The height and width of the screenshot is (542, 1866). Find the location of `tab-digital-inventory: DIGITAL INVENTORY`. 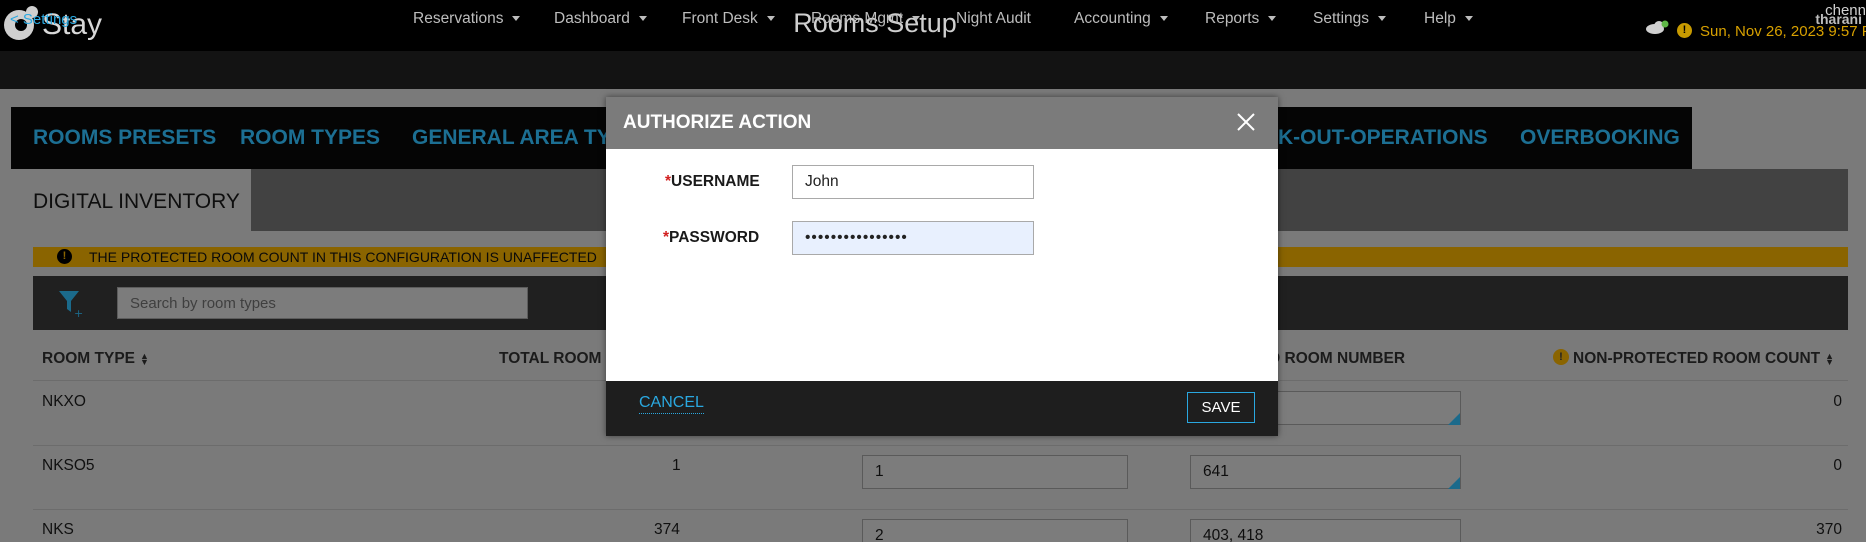

tab-digital-inventory: DIGITAL INVENTORY is located at coordinates (131, 200).